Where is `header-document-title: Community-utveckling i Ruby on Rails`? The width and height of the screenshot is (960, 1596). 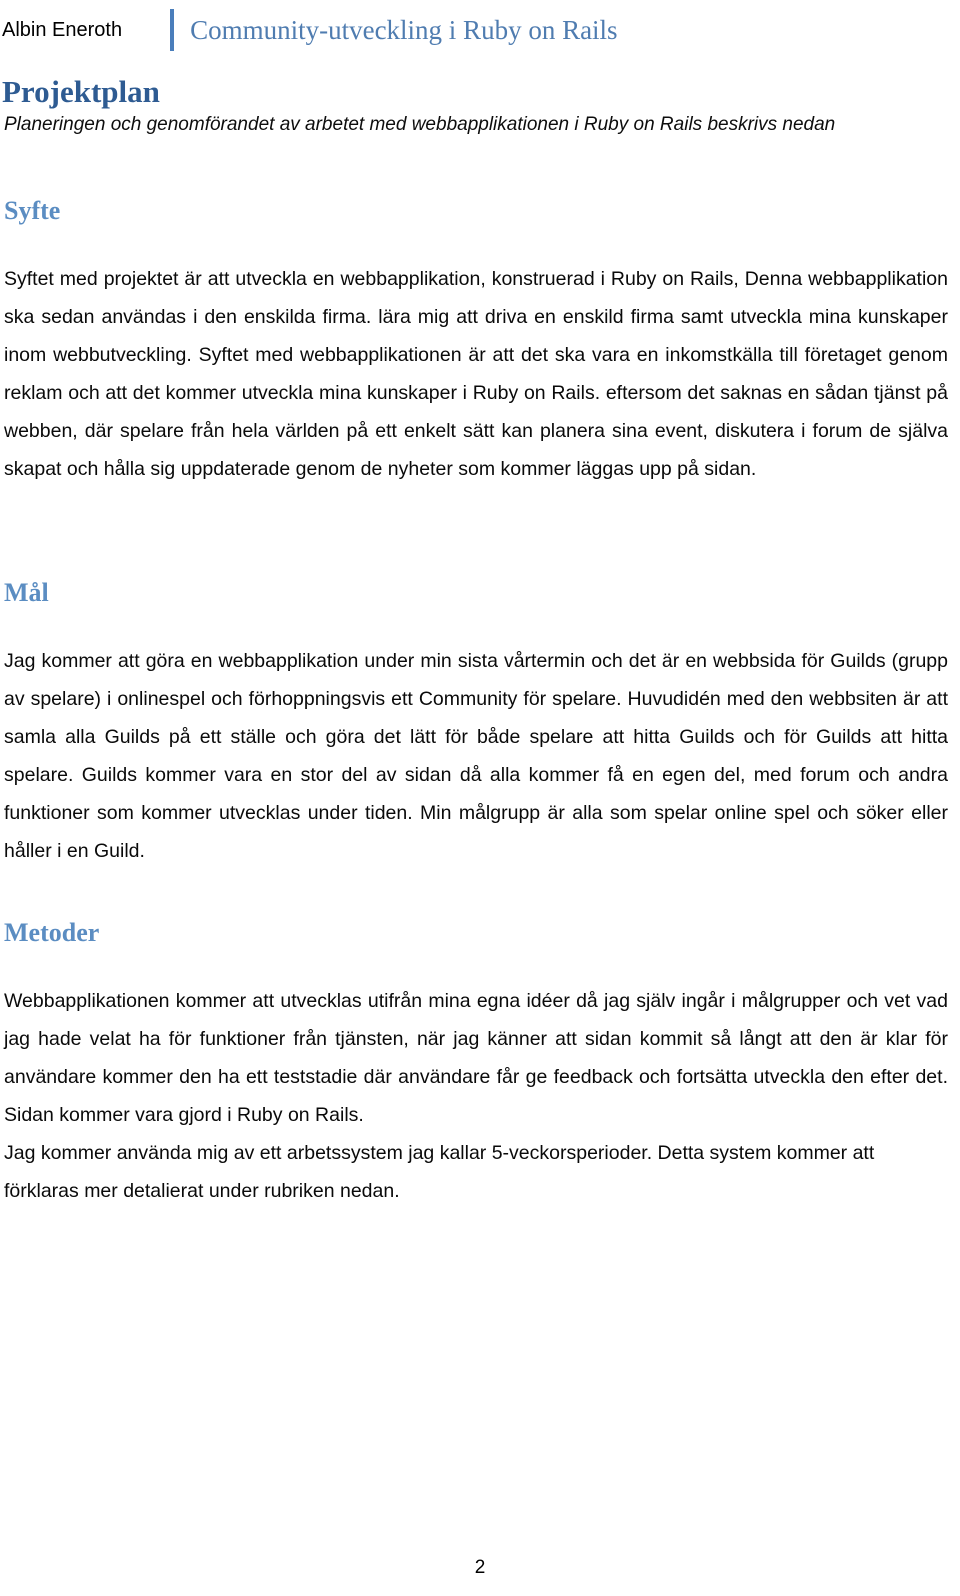
header-document-title: Community-utveckling i Ruby on Rails is located at coordinates (404, 30).